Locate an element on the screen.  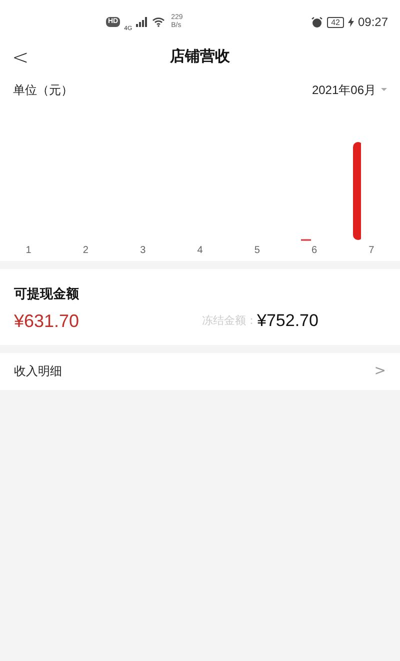
axis-label: 1 is located at coordinates (29, 250).